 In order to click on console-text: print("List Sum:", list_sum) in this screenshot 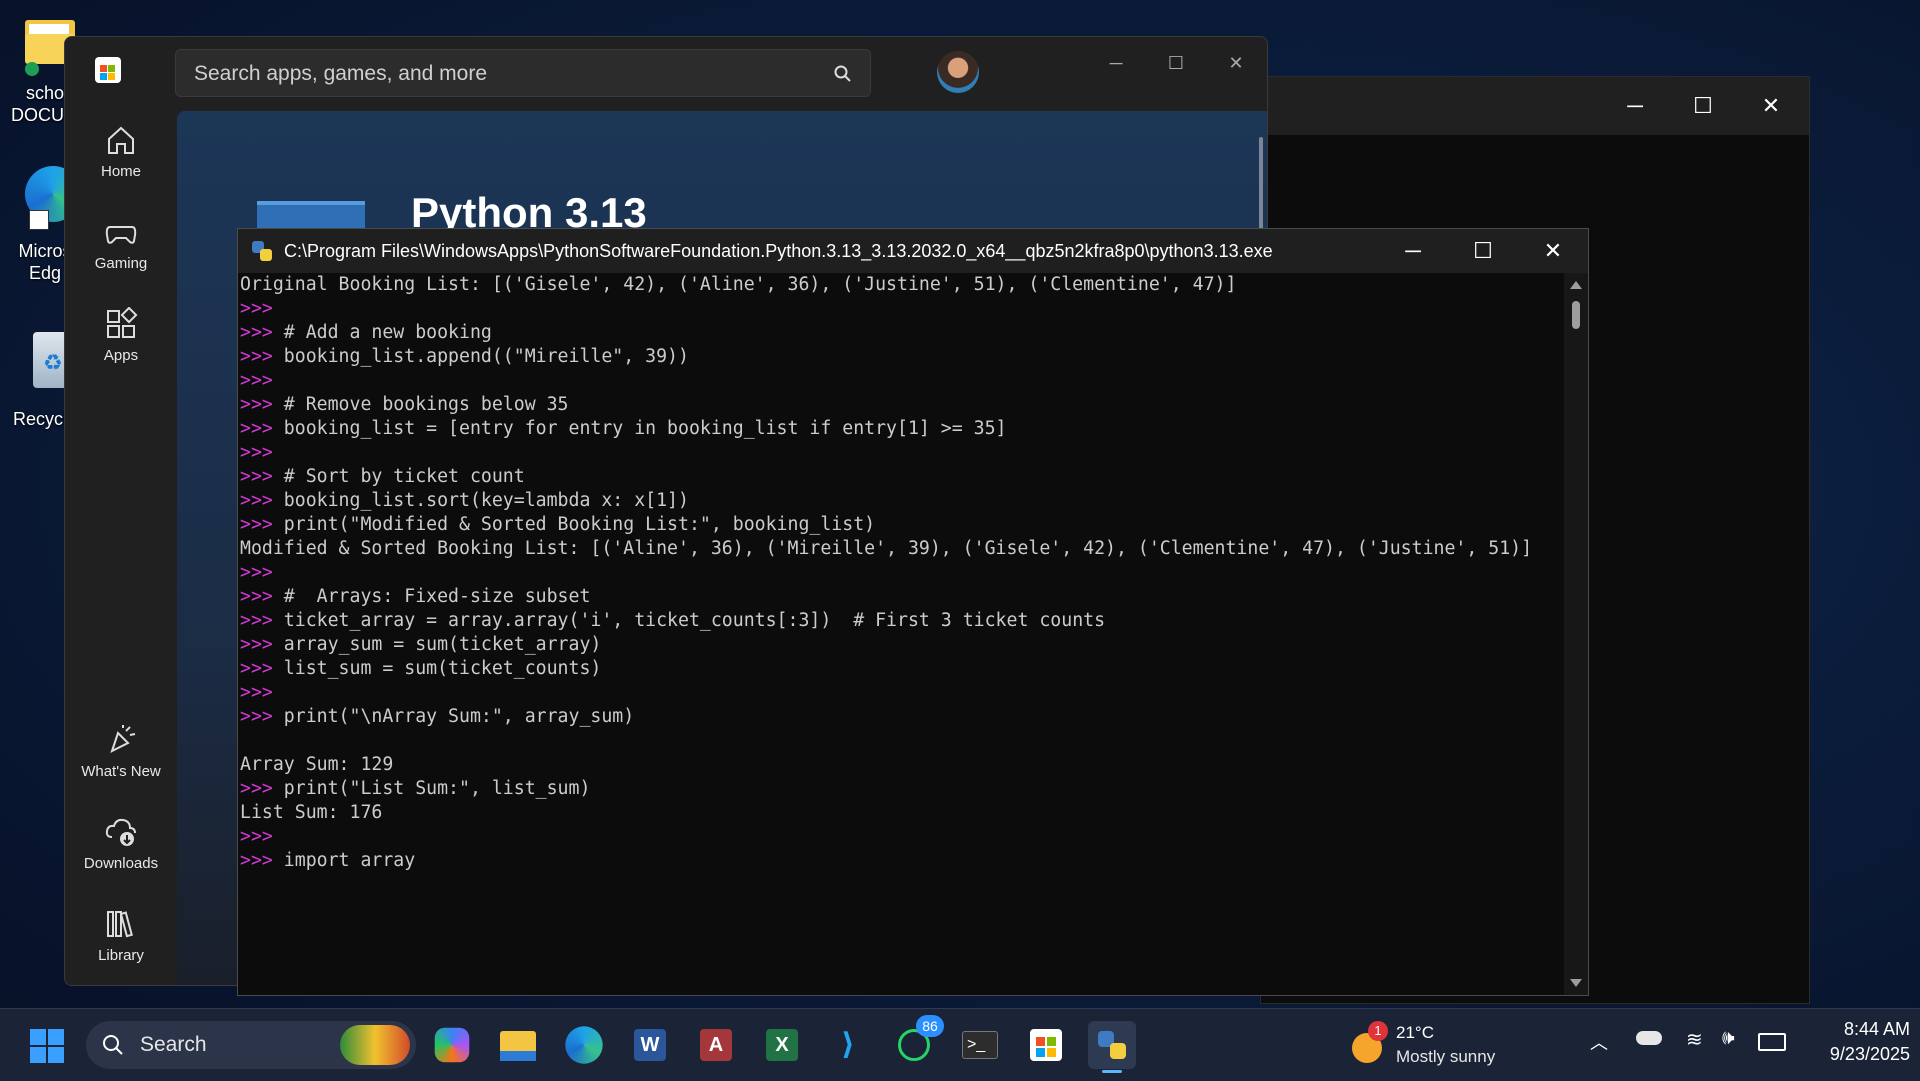, I will do `click(431, 788)`.